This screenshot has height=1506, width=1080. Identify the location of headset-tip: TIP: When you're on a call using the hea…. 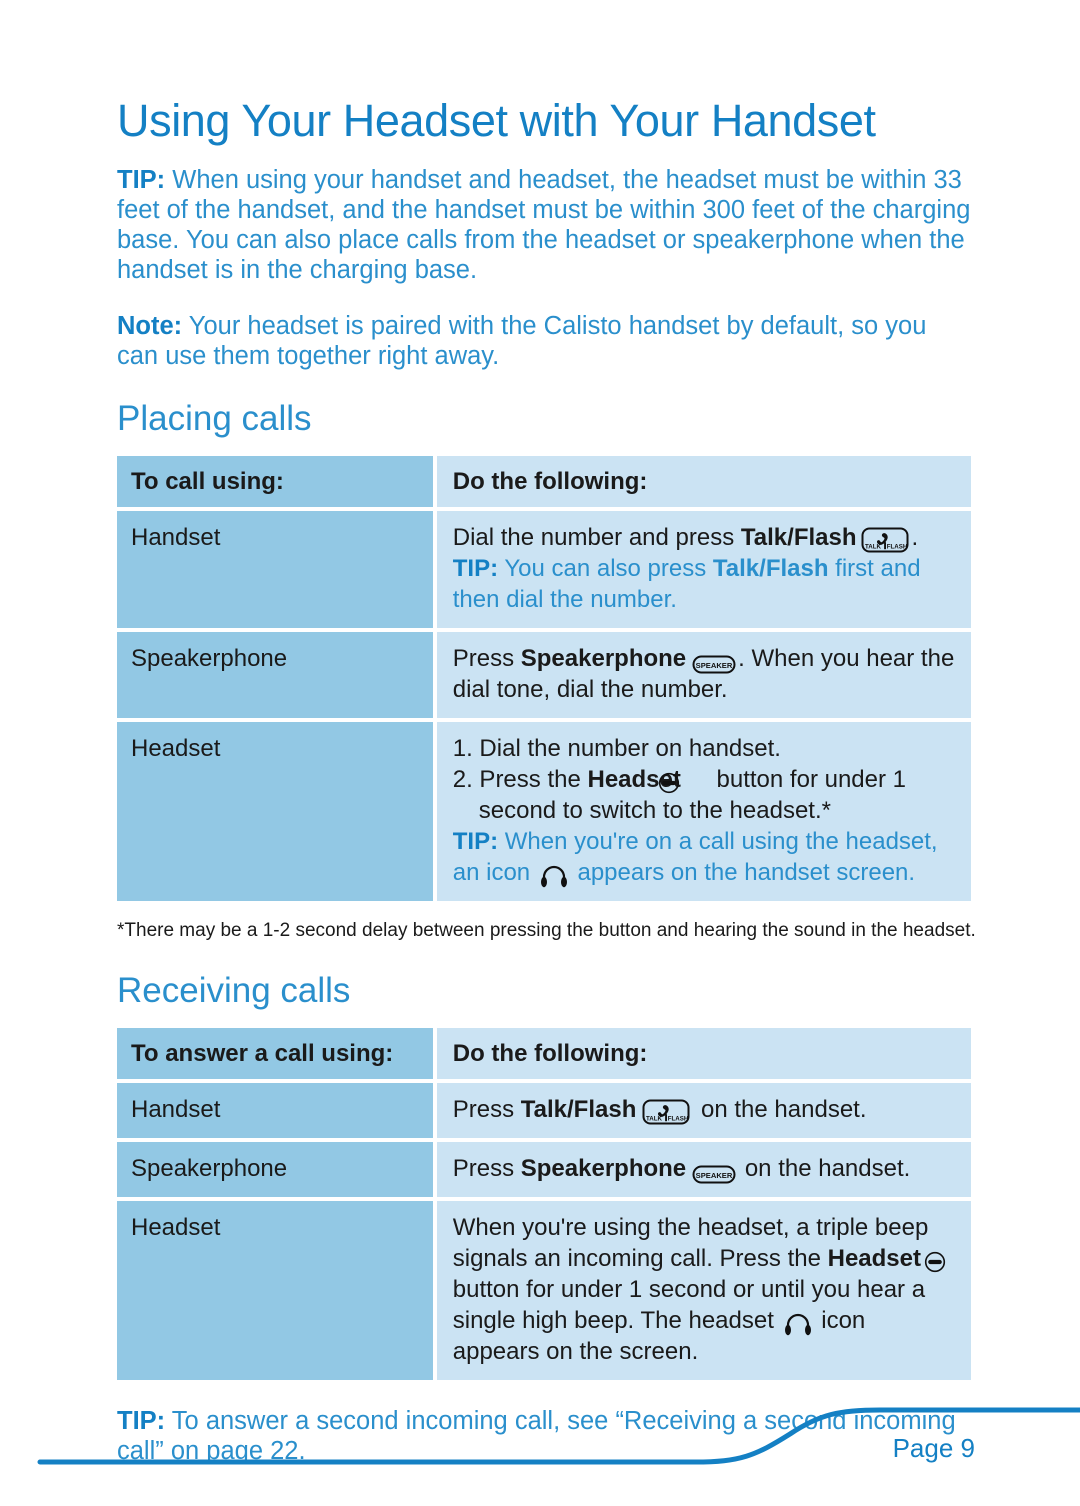
(705, 857).